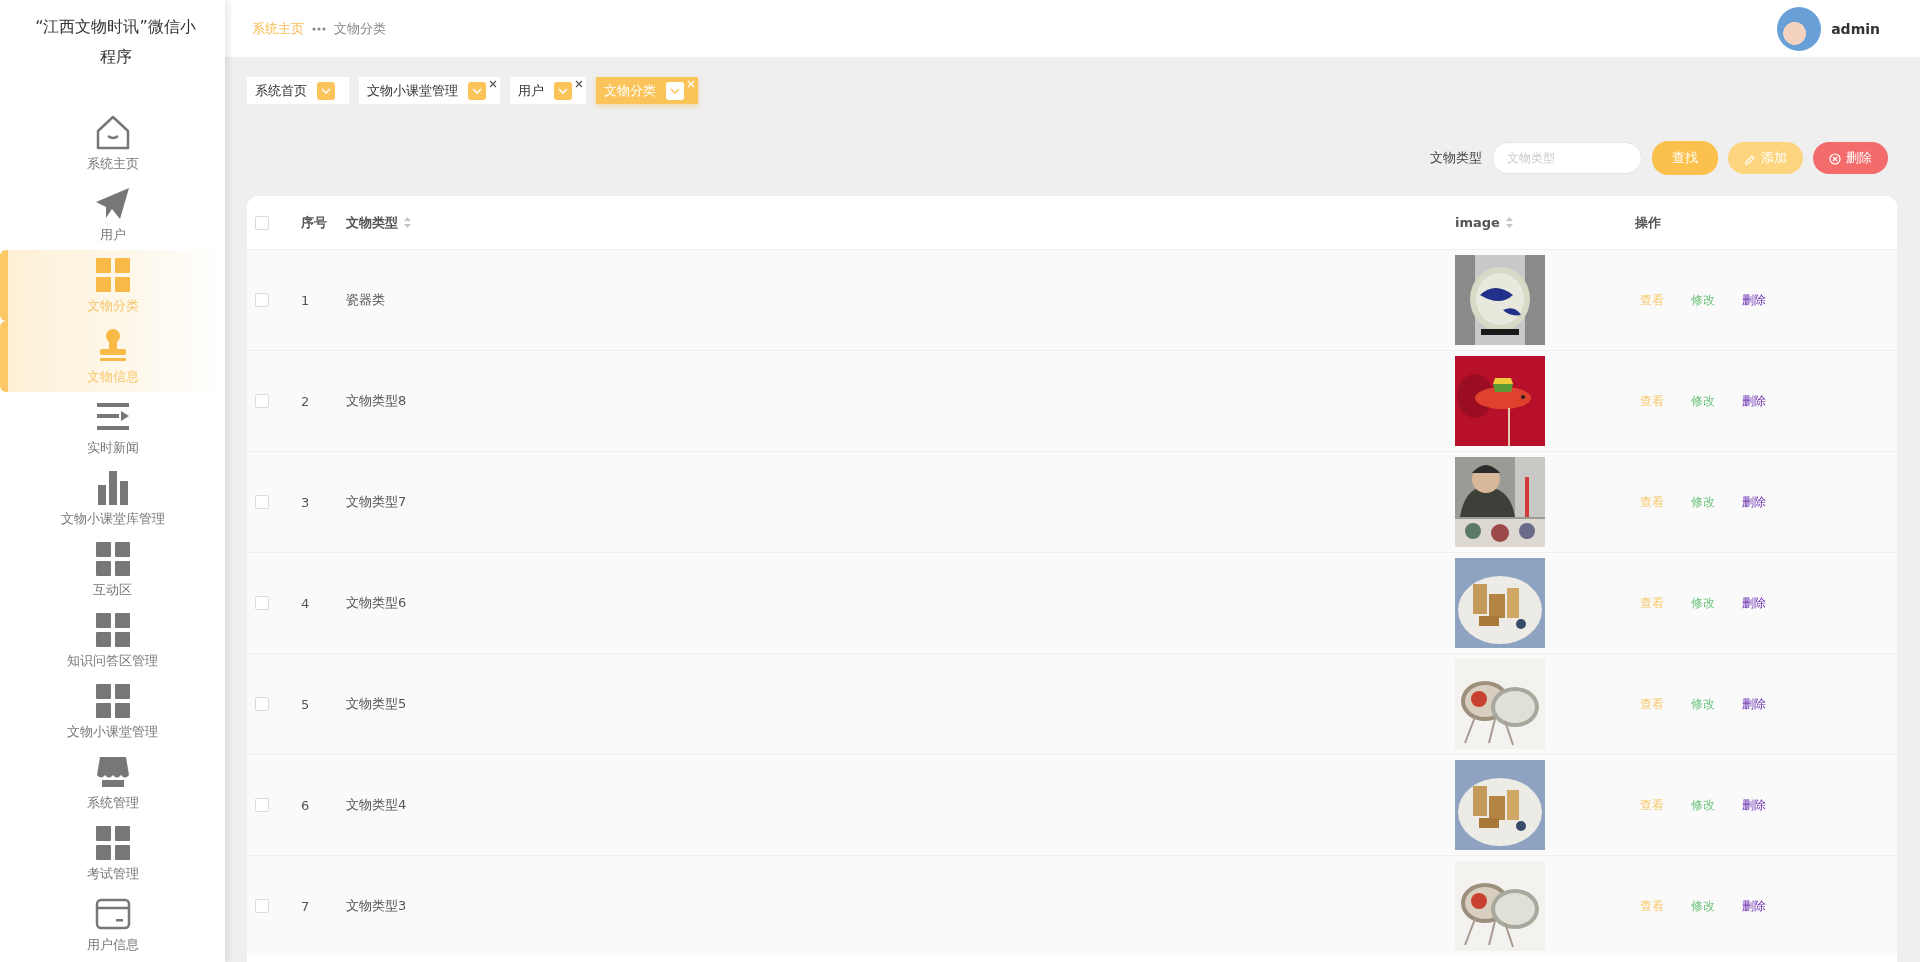  I want to click on sidebar-item: 系统管理, so click(112, 782).